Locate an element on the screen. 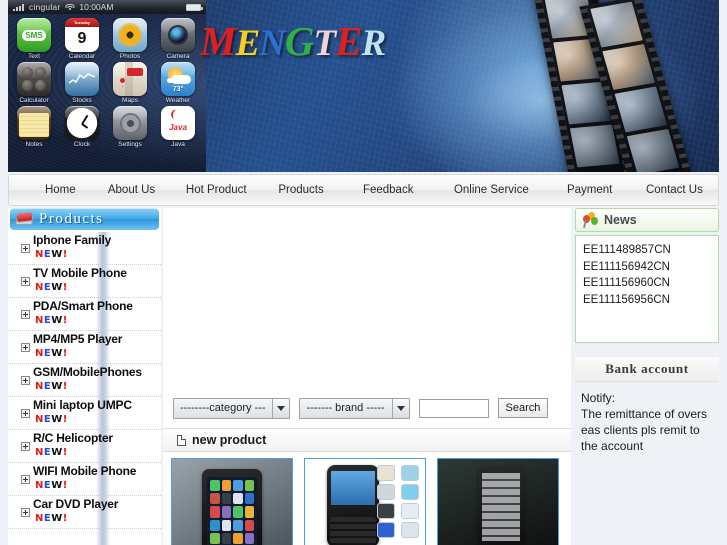  product-thumbnail-row is located at coordinates (371, 501).